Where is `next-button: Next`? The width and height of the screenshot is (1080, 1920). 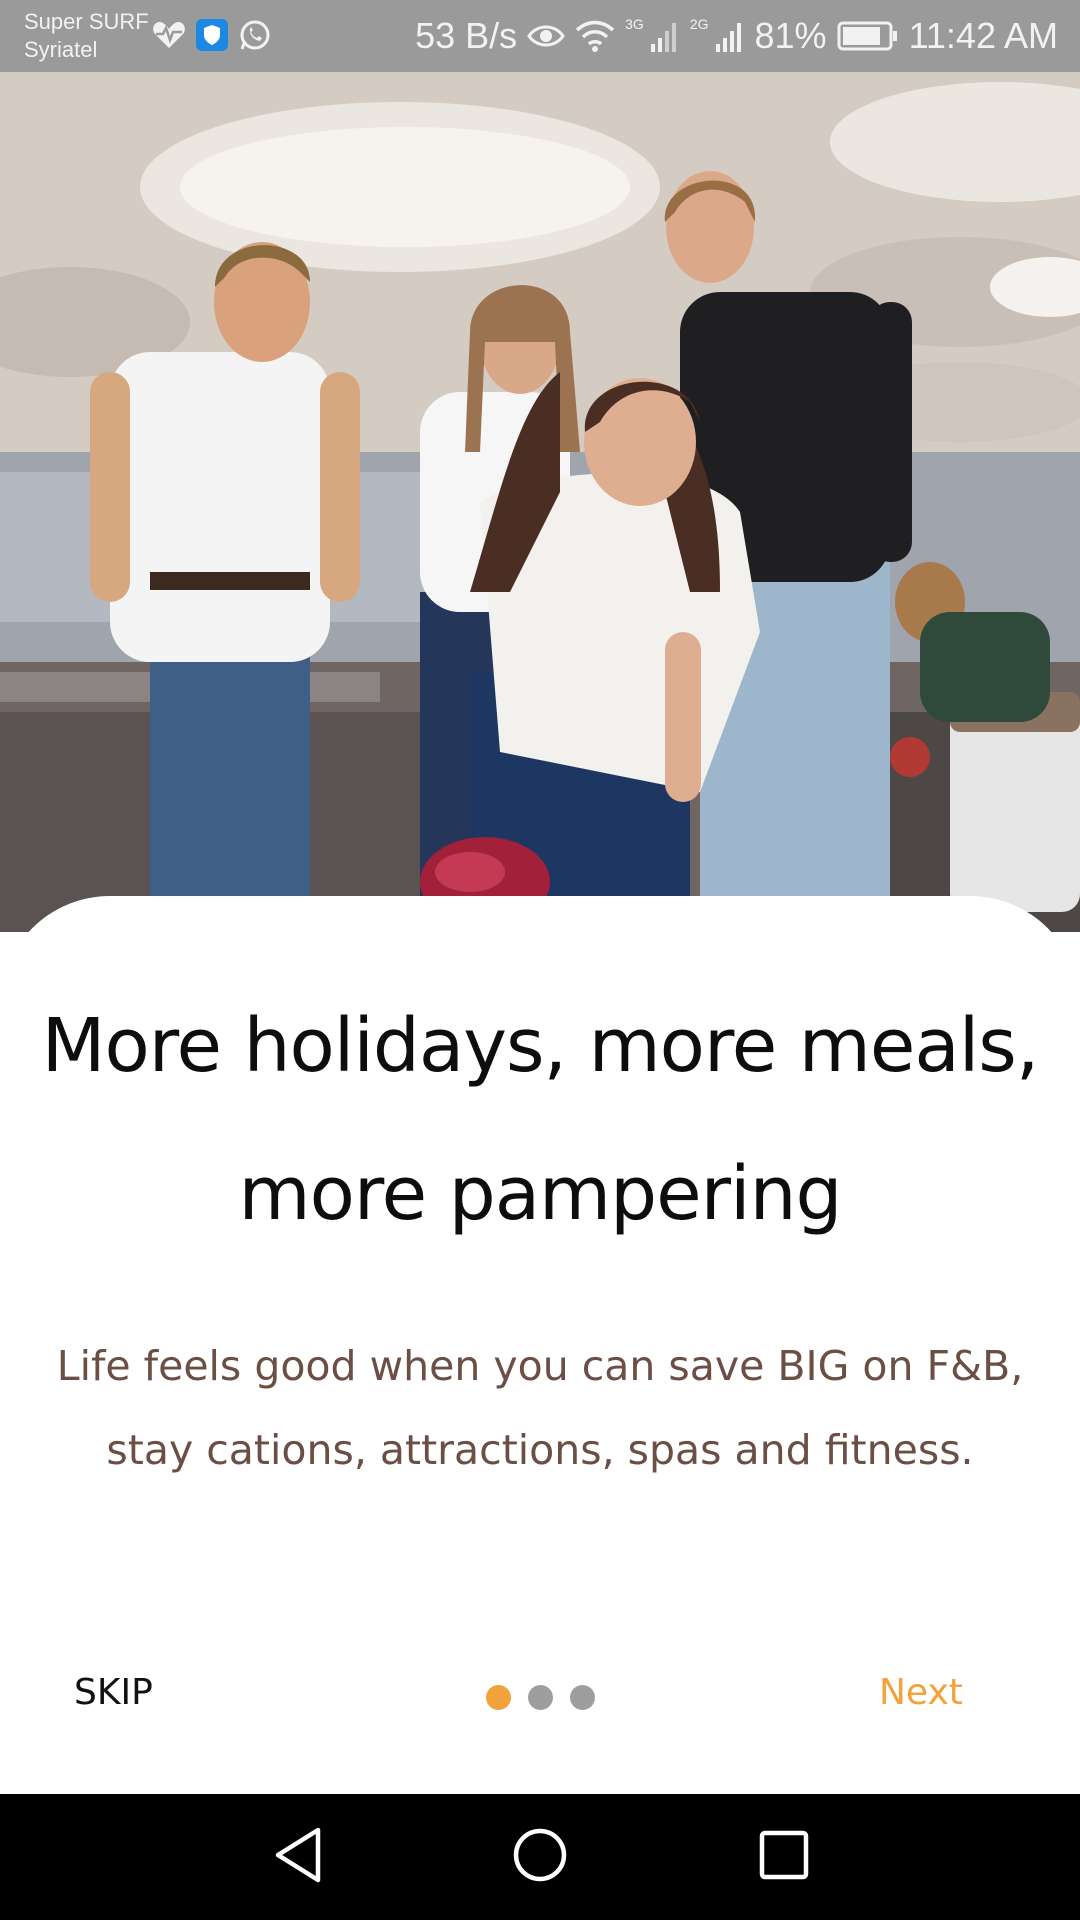
next-button: Next is located at coordinates (921, 1692).